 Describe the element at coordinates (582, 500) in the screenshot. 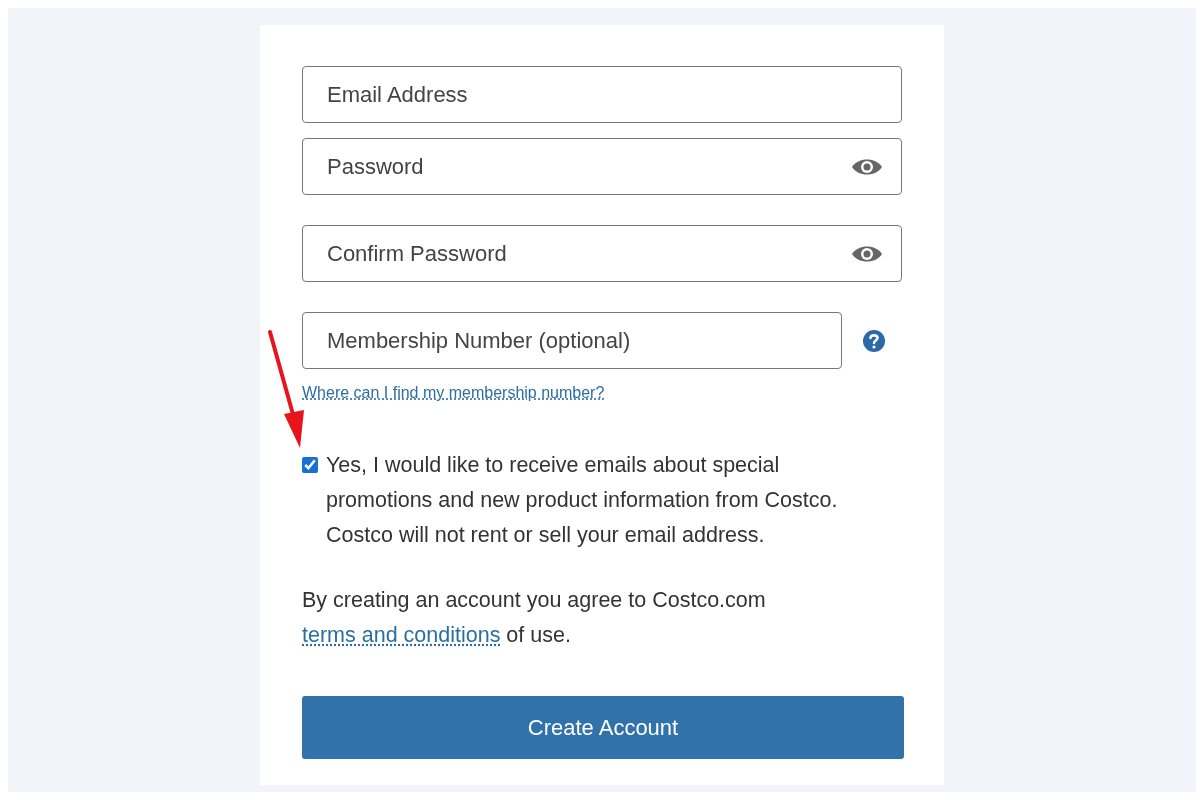

I see `newsletter-label: Yes, I would like to receive emails about special promotions and new product information from Costco. Costco will not rent or sell your email address.` at that location.